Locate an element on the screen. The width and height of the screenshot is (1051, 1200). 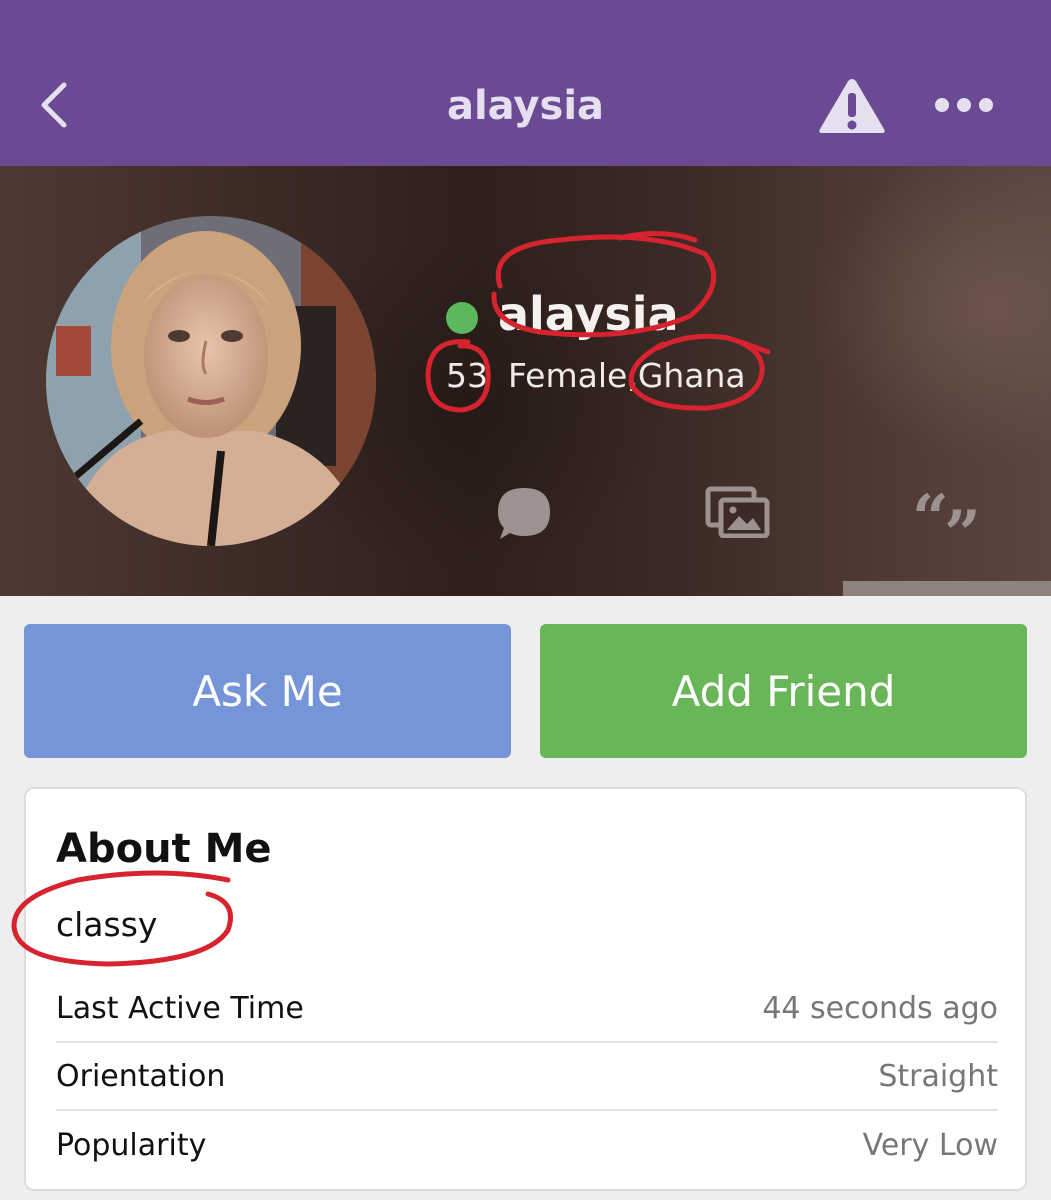
avatar is located at coordinates (211, 381).